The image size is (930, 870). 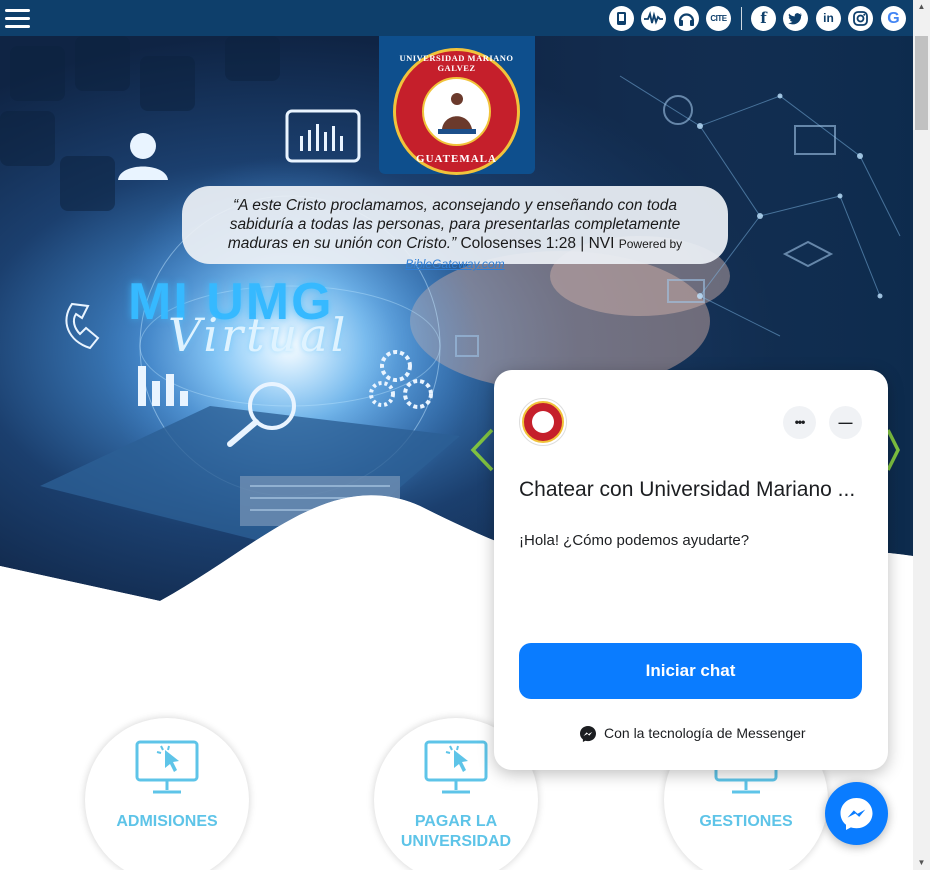 I want to click on virtual-title: Virtual, so click(x=258, y=335).